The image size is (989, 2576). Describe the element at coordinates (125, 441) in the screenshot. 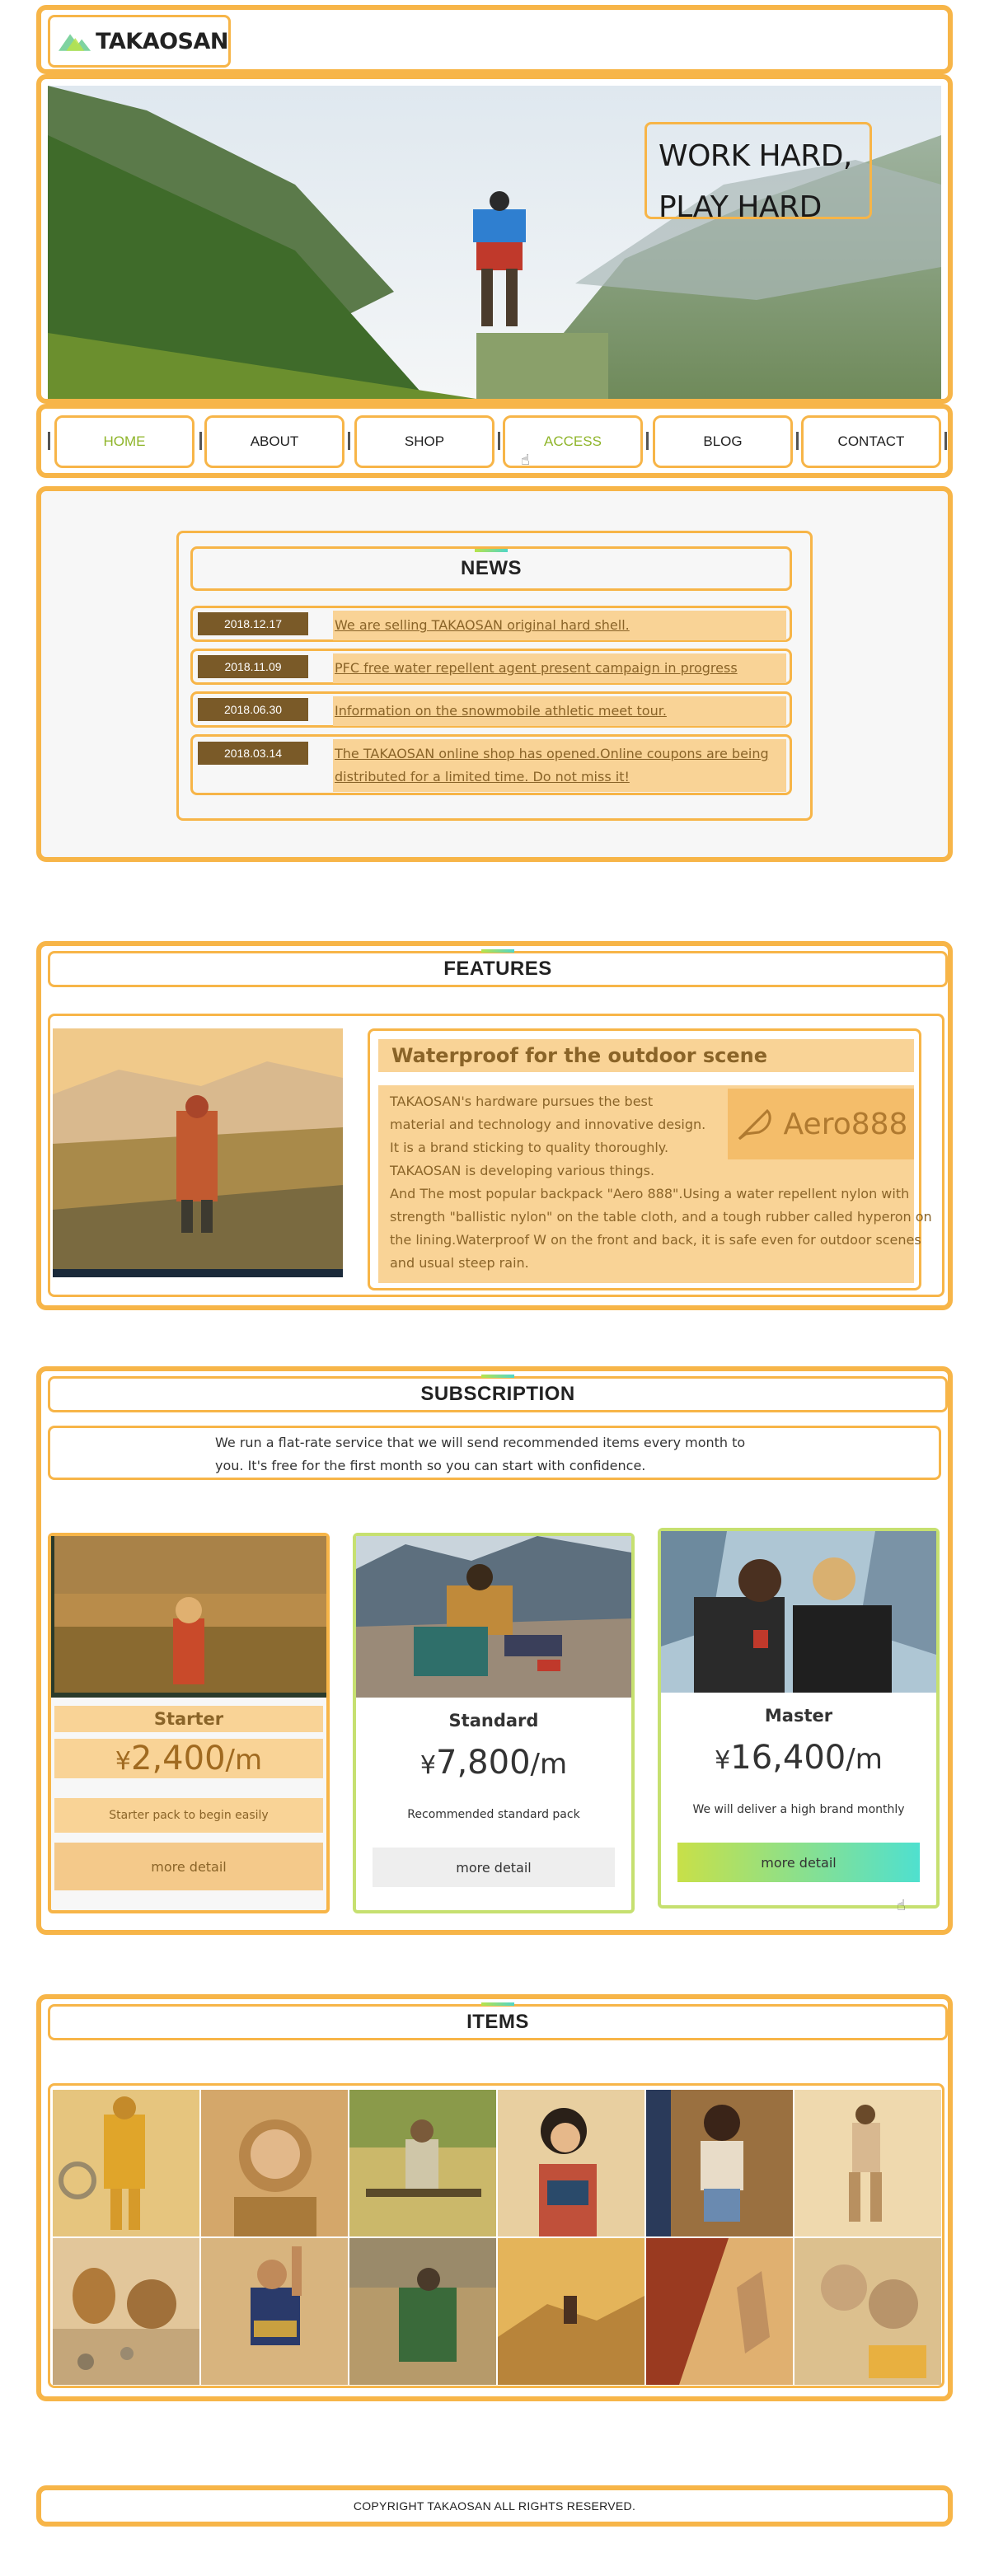

I see `nav-item-home: HOME` at that location.